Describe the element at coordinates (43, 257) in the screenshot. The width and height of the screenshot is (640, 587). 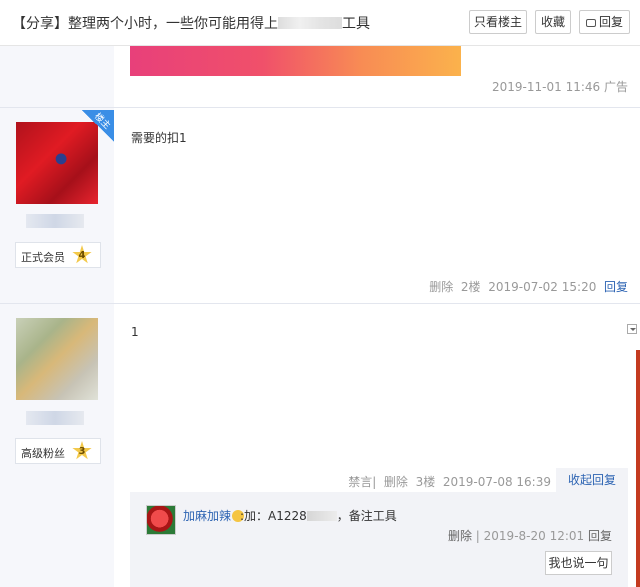
I see `member-level-label: 正式会员` at that location.